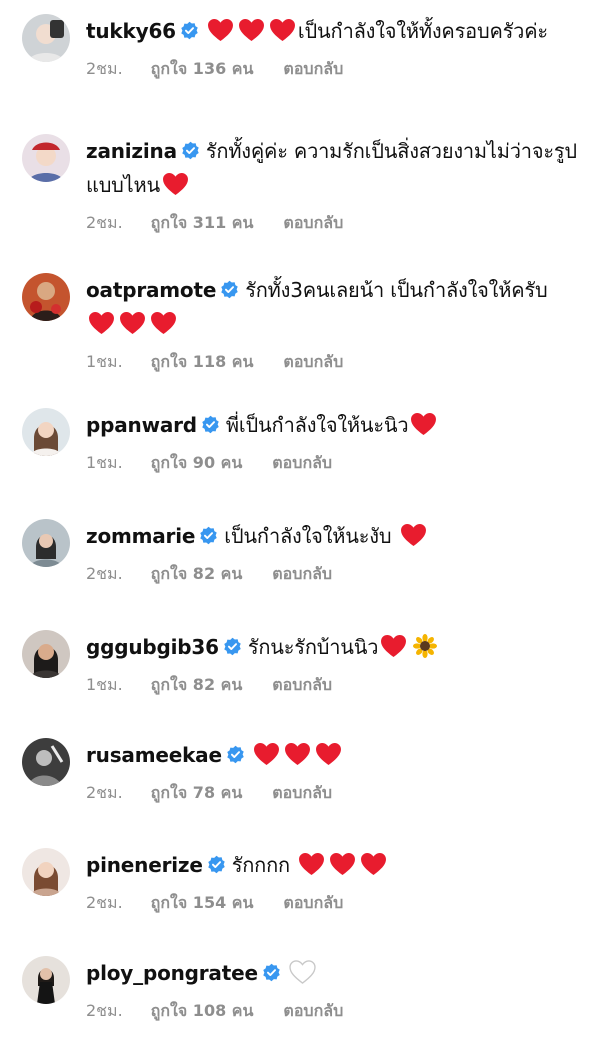 This screenshot has width=600, height=1037. Describe the element at coordinates (202, 68) in the screenshot. I see `likes-count: ถูกใจ 136 คน` at that location.